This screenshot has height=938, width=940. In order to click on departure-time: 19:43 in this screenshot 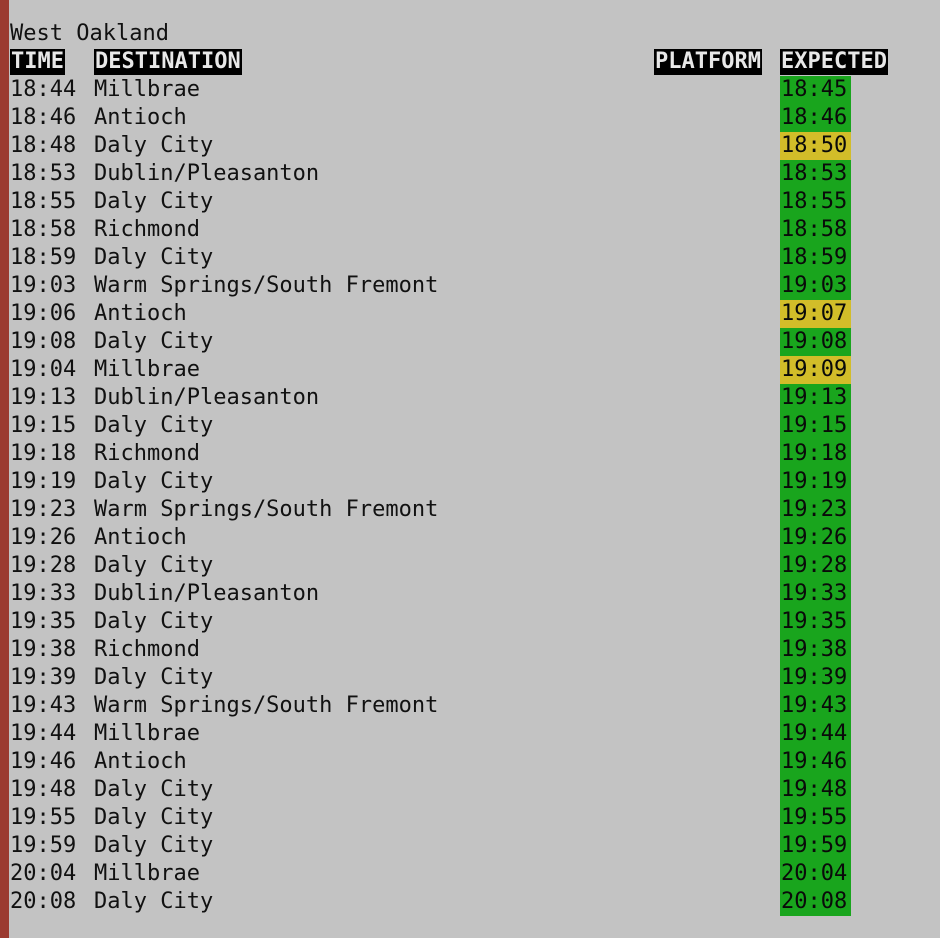, I will do `click(43, 705)`.